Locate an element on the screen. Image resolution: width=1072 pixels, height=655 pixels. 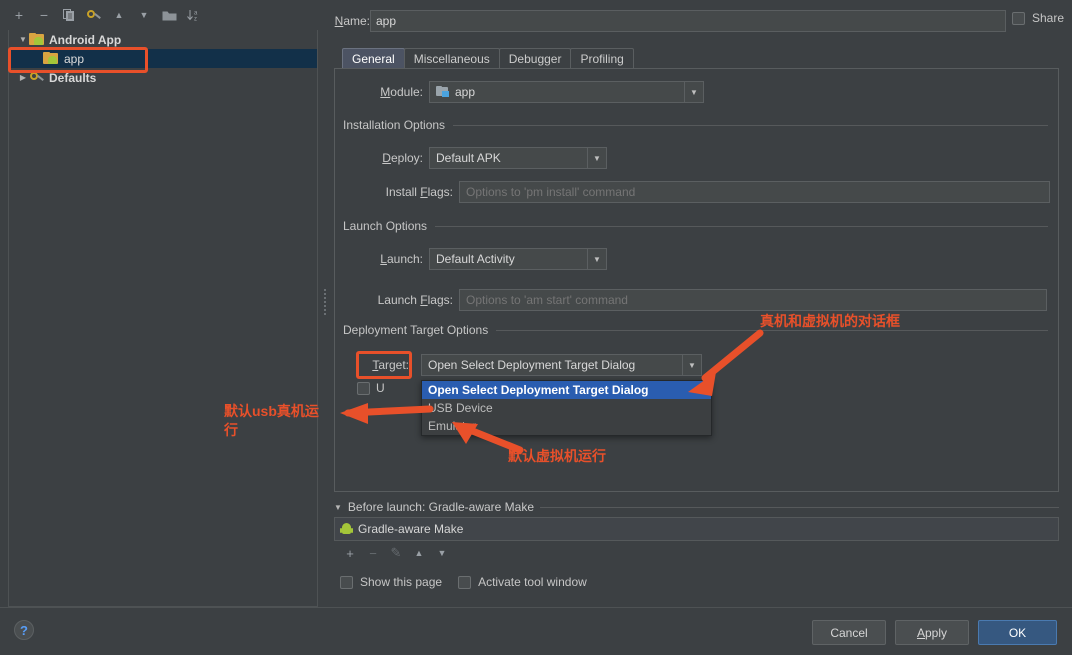
dropdown-option-usb-device: USB Device is located at coordinates (566, 408).